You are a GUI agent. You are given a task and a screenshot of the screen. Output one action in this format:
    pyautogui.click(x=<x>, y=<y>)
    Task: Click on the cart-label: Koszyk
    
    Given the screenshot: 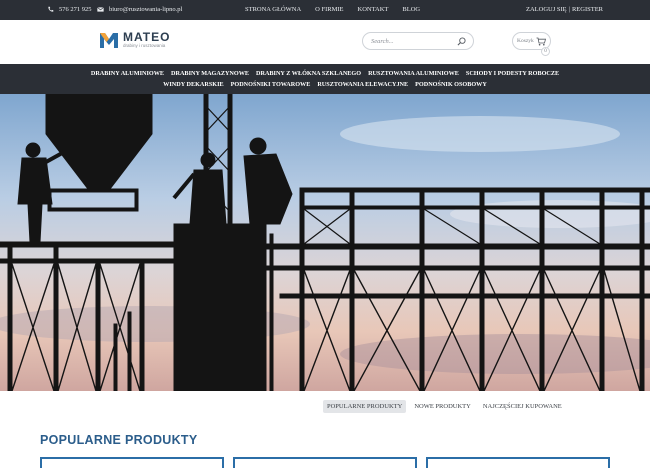 What is the action you would take?
    pyautogui.click(x=525, y=41)
    